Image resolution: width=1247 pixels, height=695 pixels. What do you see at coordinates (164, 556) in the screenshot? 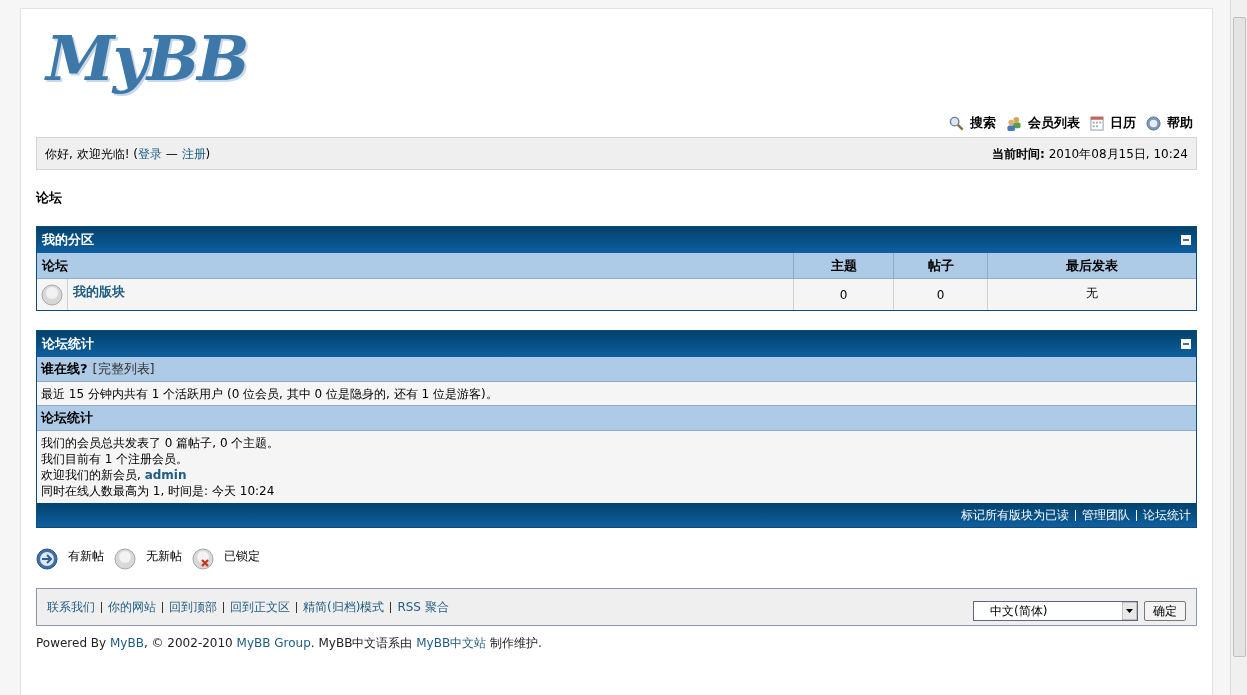
I see `legend-label: 无新帖` at bounding box center [164, 556].